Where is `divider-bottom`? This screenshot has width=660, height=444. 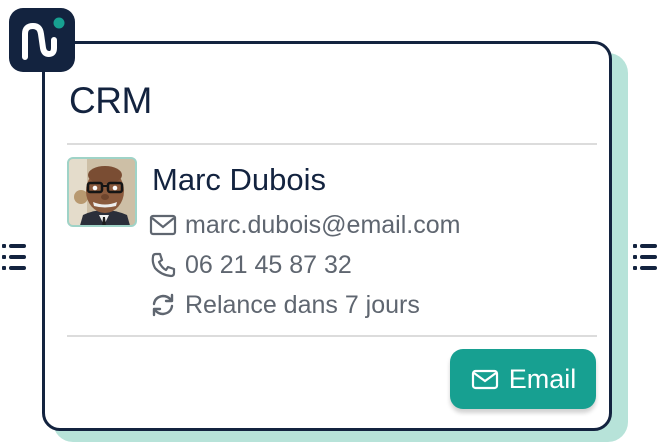 divider-bottom is located at coordinates (332, 336).